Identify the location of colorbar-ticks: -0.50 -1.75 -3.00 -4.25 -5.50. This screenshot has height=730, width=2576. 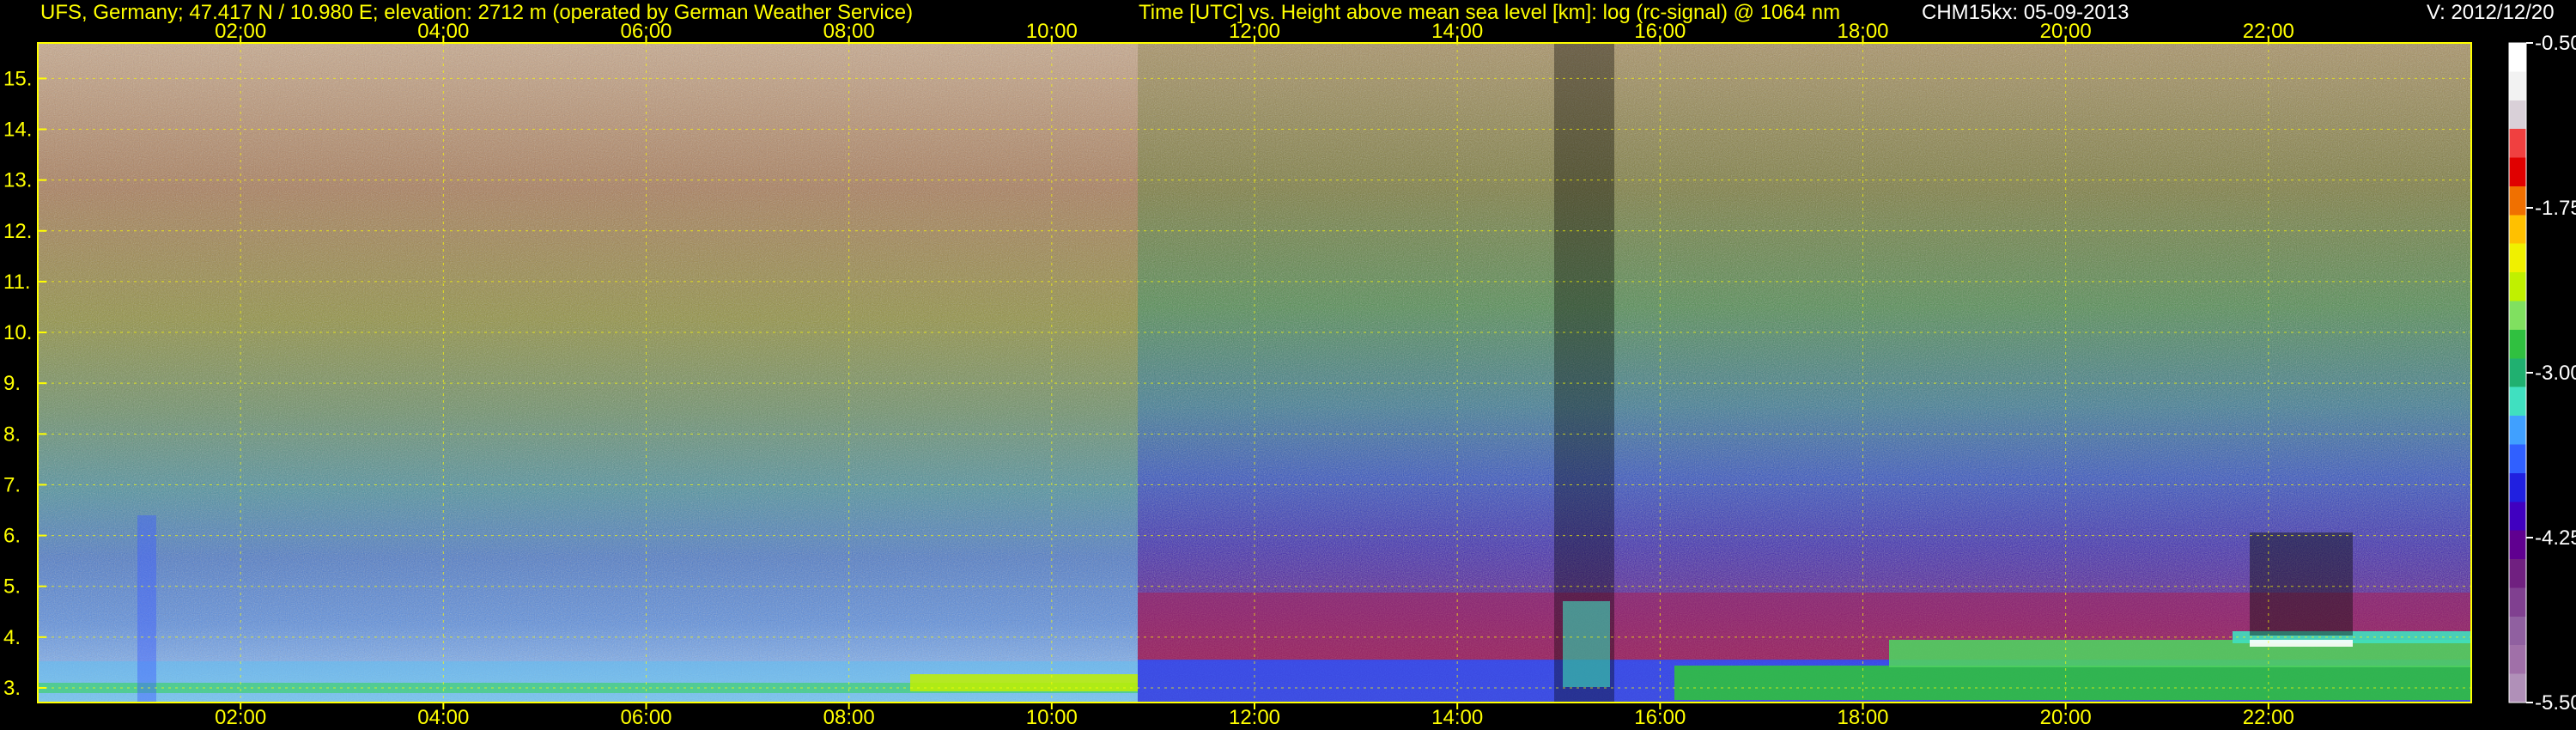
(2551, 373).